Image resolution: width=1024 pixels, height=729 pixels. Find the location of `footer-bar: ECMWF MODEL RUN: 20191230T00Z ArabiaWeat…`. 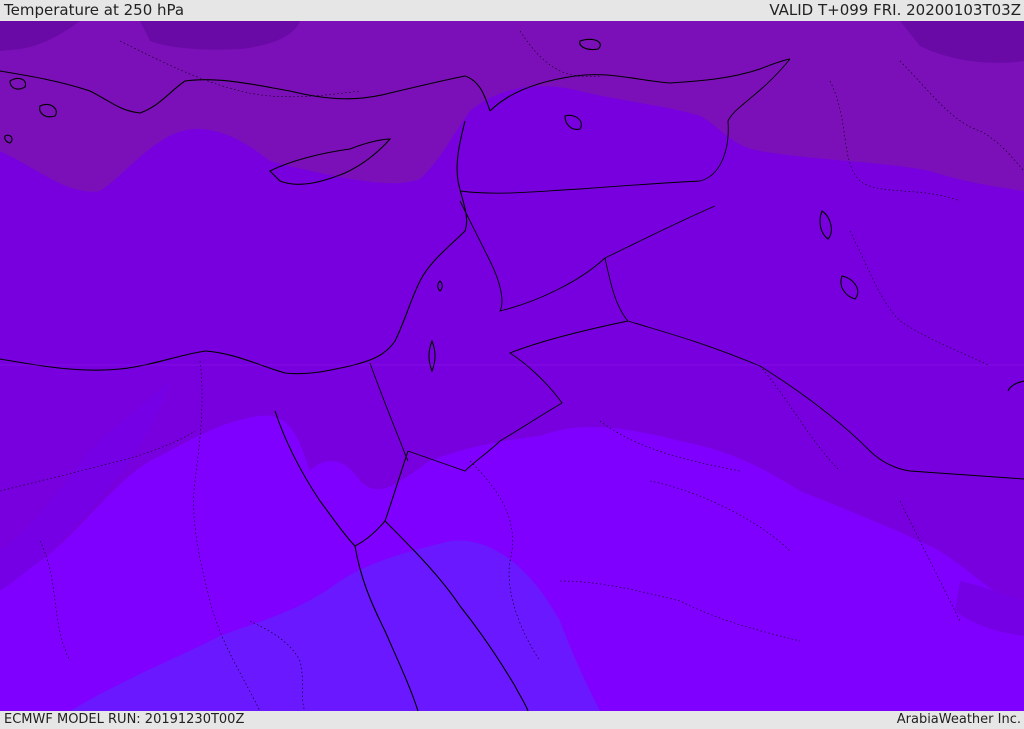

footer-bar: ECMWF MODEL RUN: 20191230T00Z ArabiaWeat… is located at coordinates (512, 720).